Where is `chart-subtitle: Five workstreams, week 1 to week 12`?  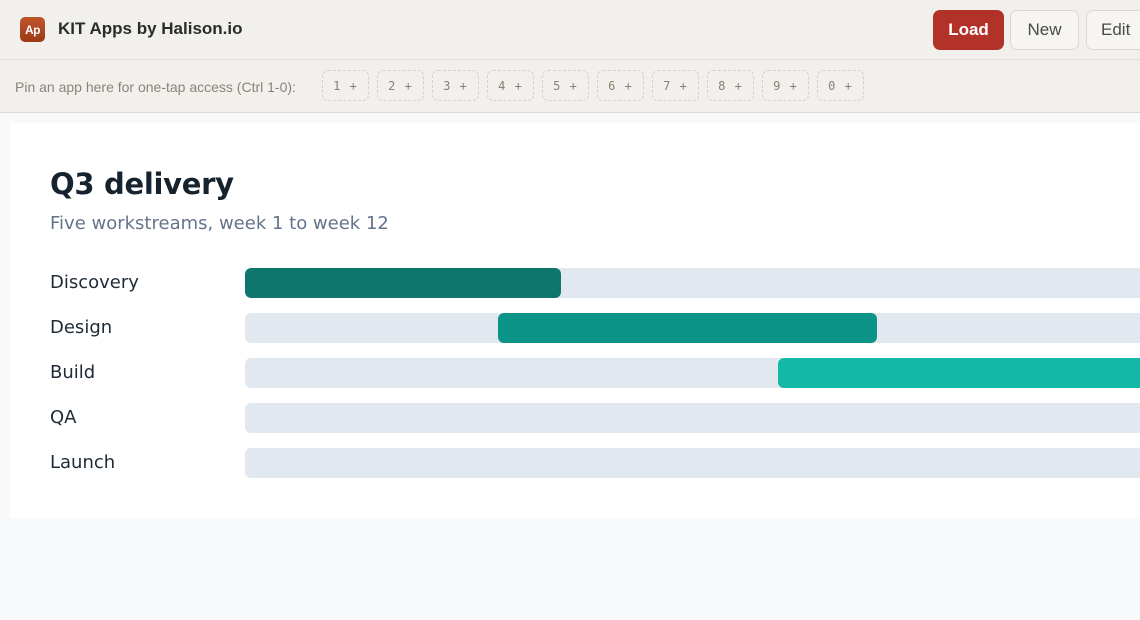 chart-subtitle: Five workstreams, week 1 to week 12 is located at coordinates (219, 223).